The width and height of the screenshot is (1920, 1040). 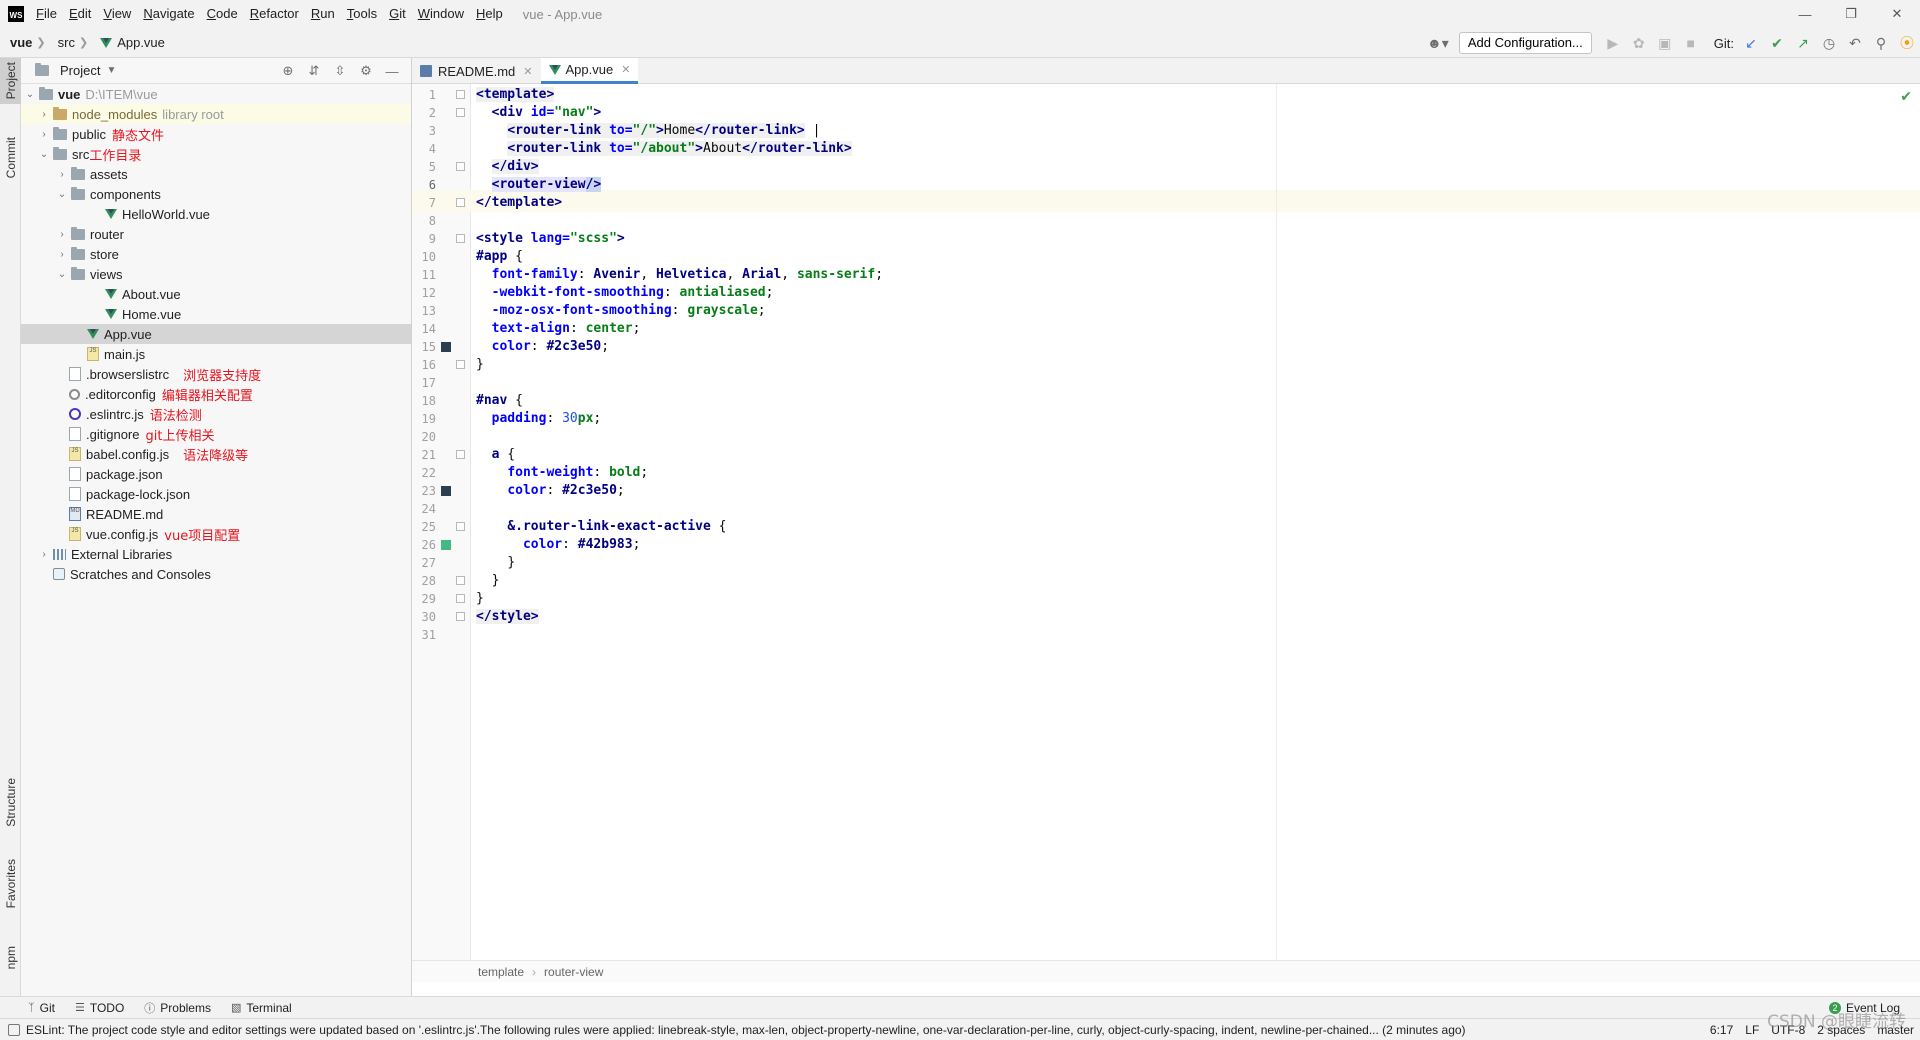 I want to click on menu-edit: Edit, so click(x=80, y=14).